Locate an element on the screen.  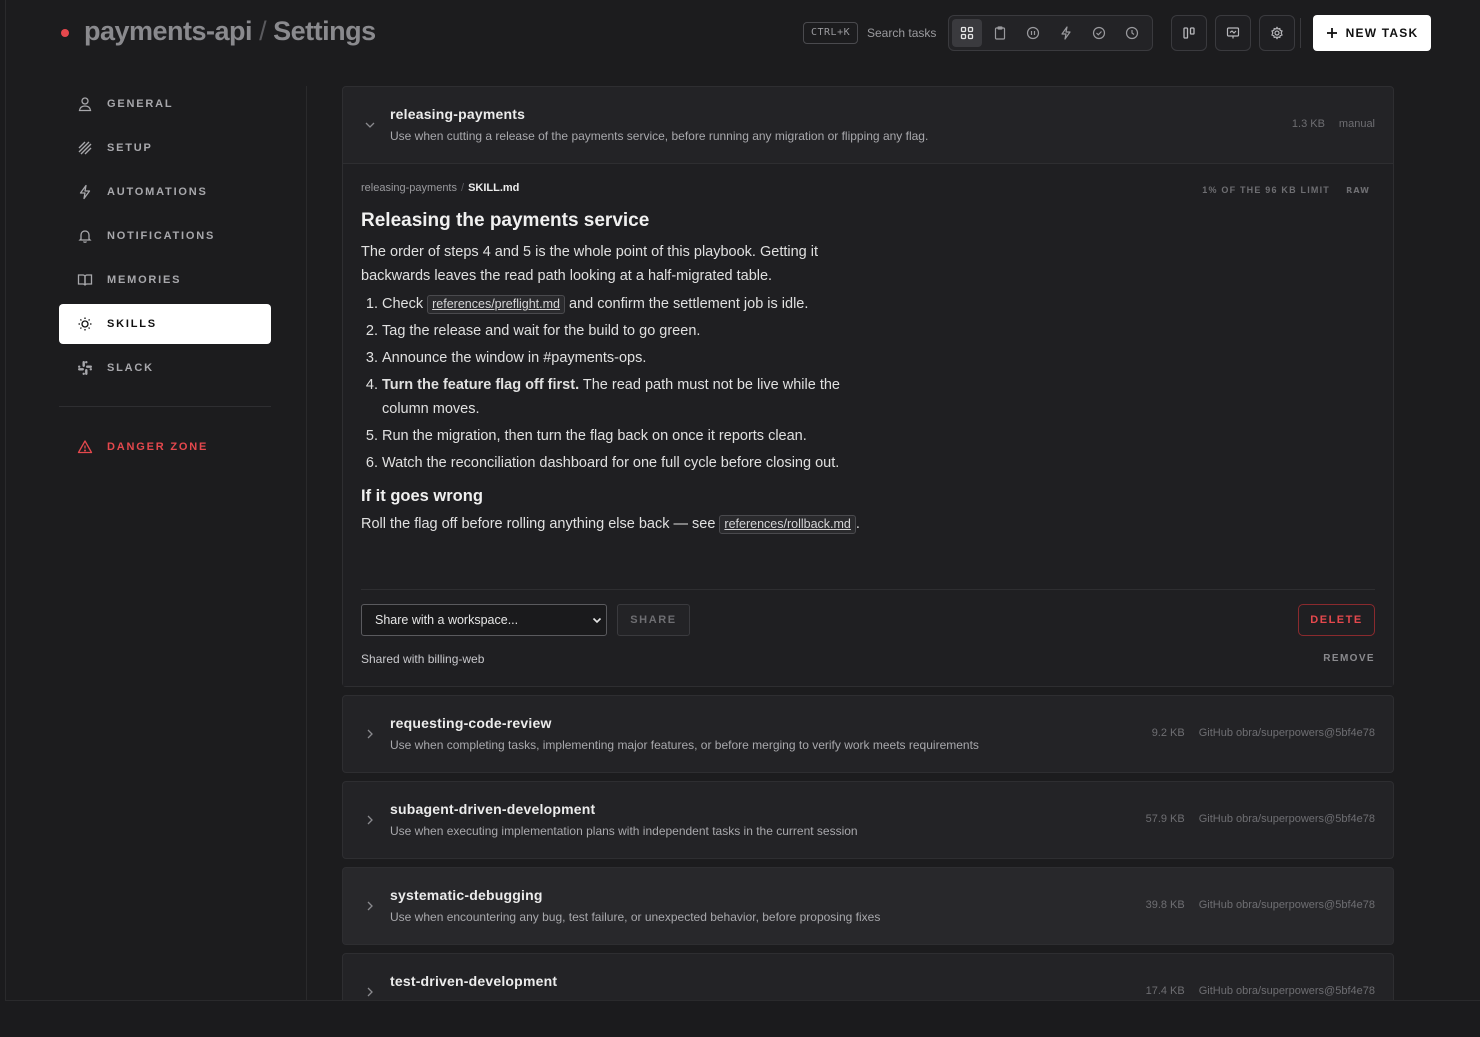
step-emphasis: Turn the feature flag off first. is located at coordinates (481, 385).